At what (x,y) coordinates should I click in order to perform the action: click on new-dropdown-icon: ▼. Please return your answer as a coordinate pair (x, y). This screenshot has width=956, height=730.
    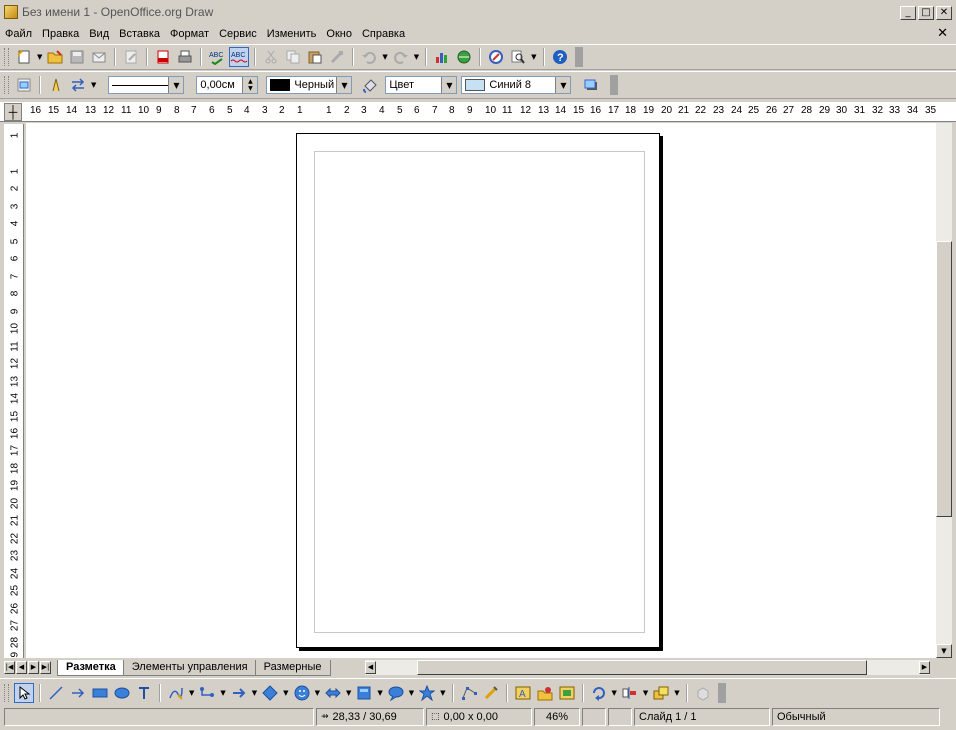
    Looking at the image, I should click on (39, 57).